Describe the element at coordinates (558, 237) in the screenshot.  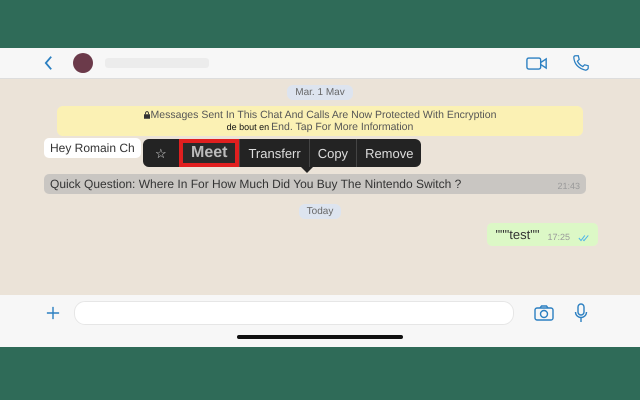
I see `message-time: 17:25` at that location.